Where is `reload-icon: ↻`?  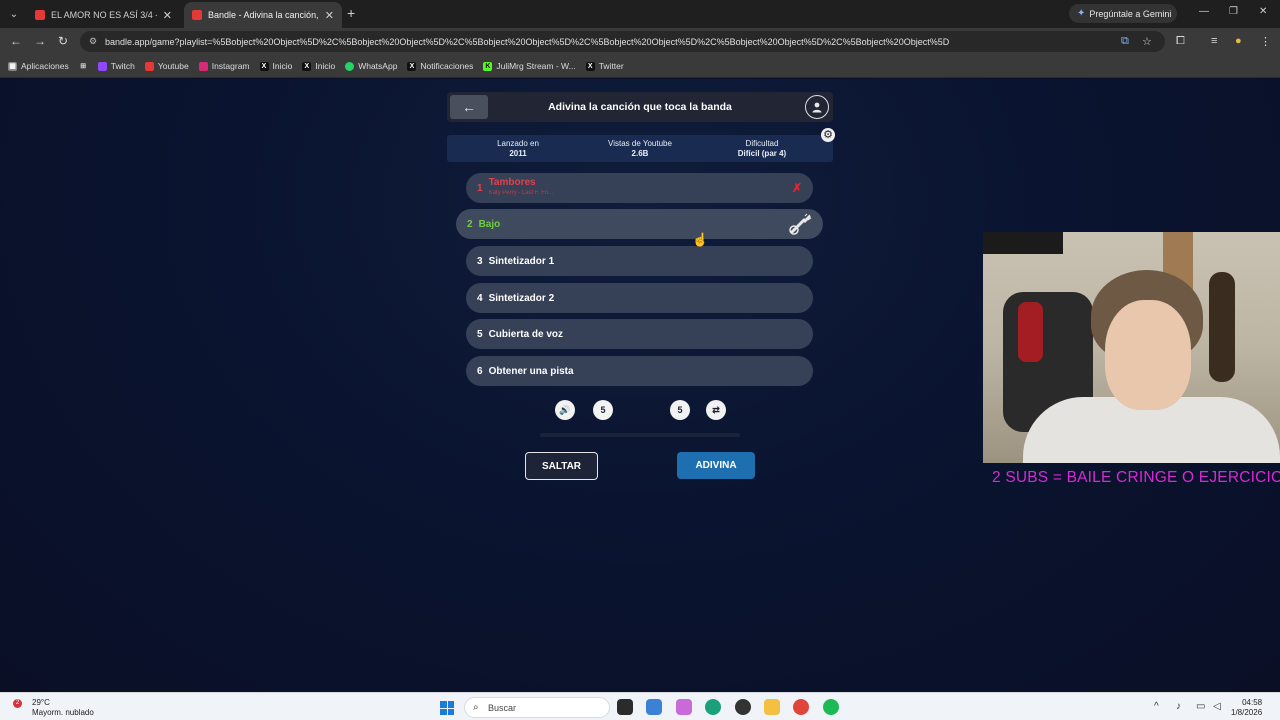 reload-icon: ↻ is located at coordinates (63, 41).